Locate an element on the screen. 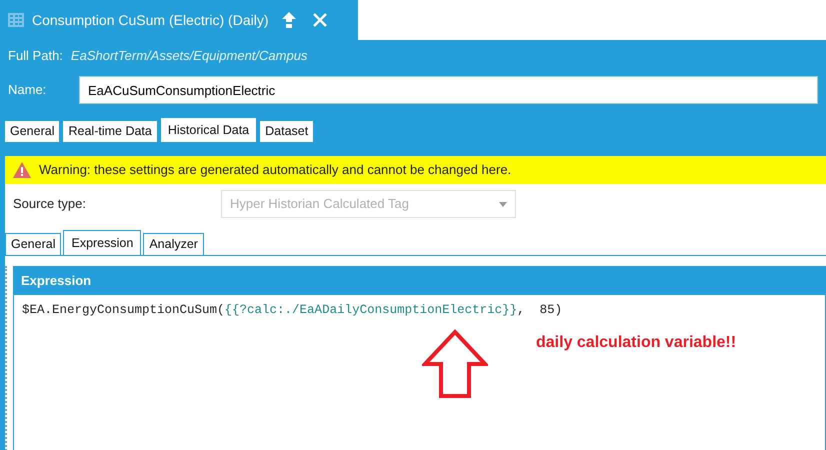 The width and height of the screenshot is (826, 450). name-field: EaACuSumConsumptionElectric is located at coordinates (448, 90).